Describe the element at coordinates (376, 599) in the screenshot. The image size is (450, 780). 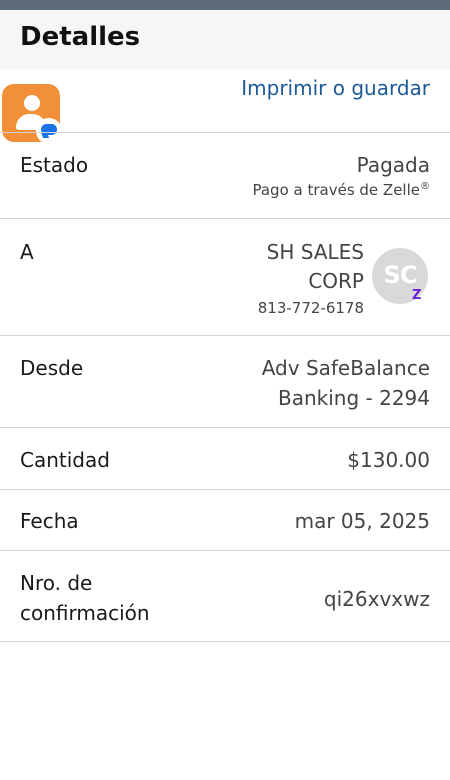
I see `confirmation-value: qi26xvxwz` at that location.